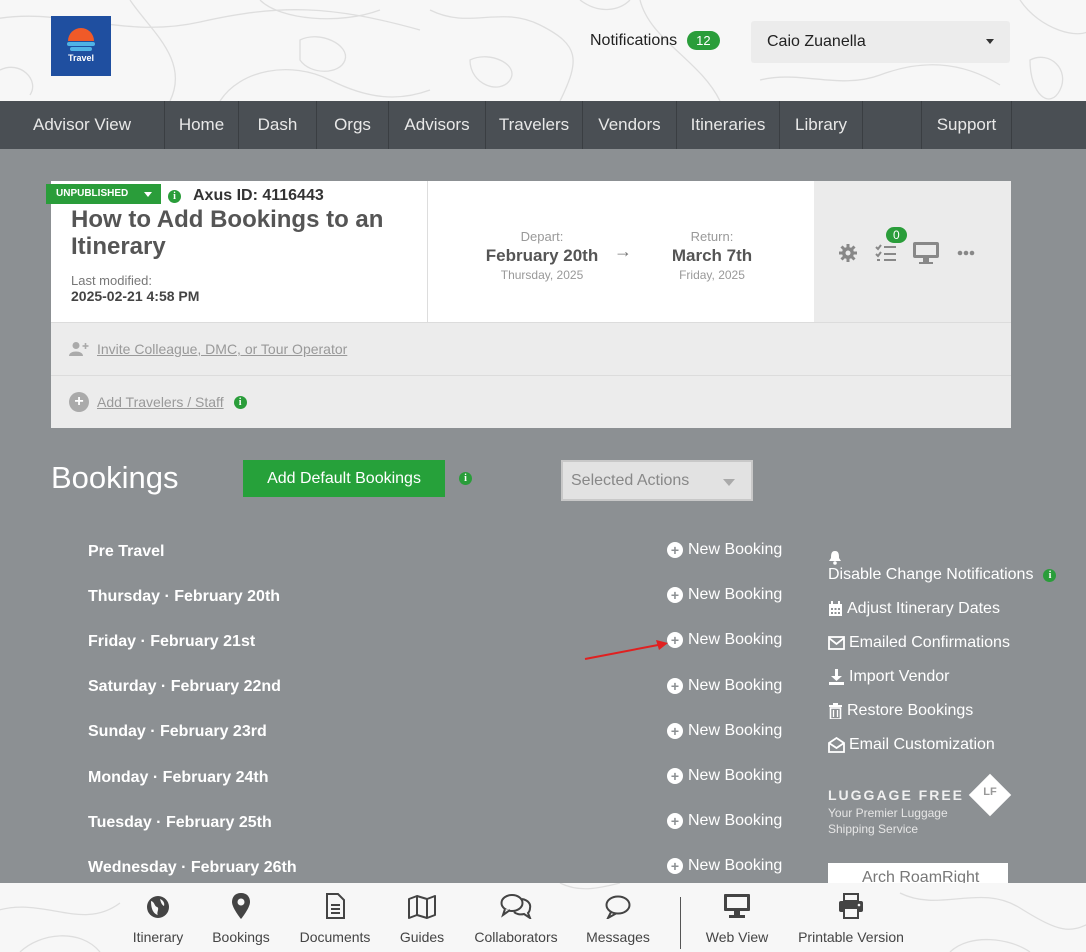  I want to click on day-heading: Thursday · February 20th, so click(184, 596).